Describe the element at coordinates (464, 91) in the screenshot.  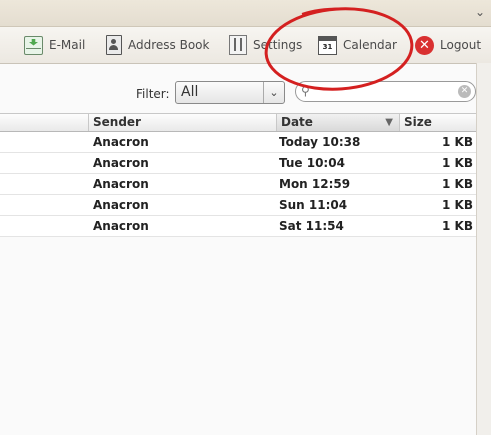
I see `clear-search-icon: ✕` at that location.